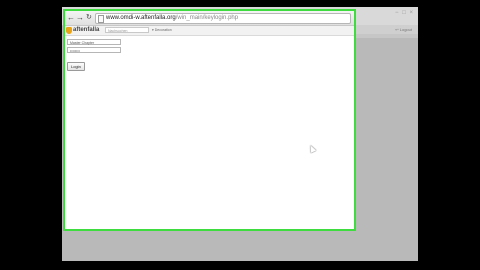 This screenshot has height=270, width=480. What do you see at coordinates (69, 30) in the screenshot?
I see `logo-icon` at bounding box center [69, 30].